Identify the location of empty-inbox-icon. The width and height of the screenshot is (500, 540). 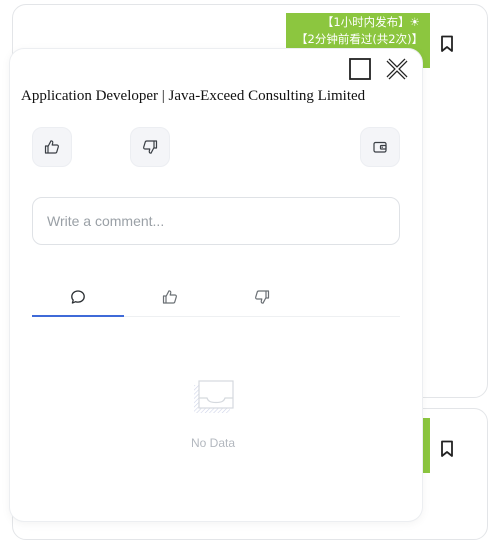
(214, 397).